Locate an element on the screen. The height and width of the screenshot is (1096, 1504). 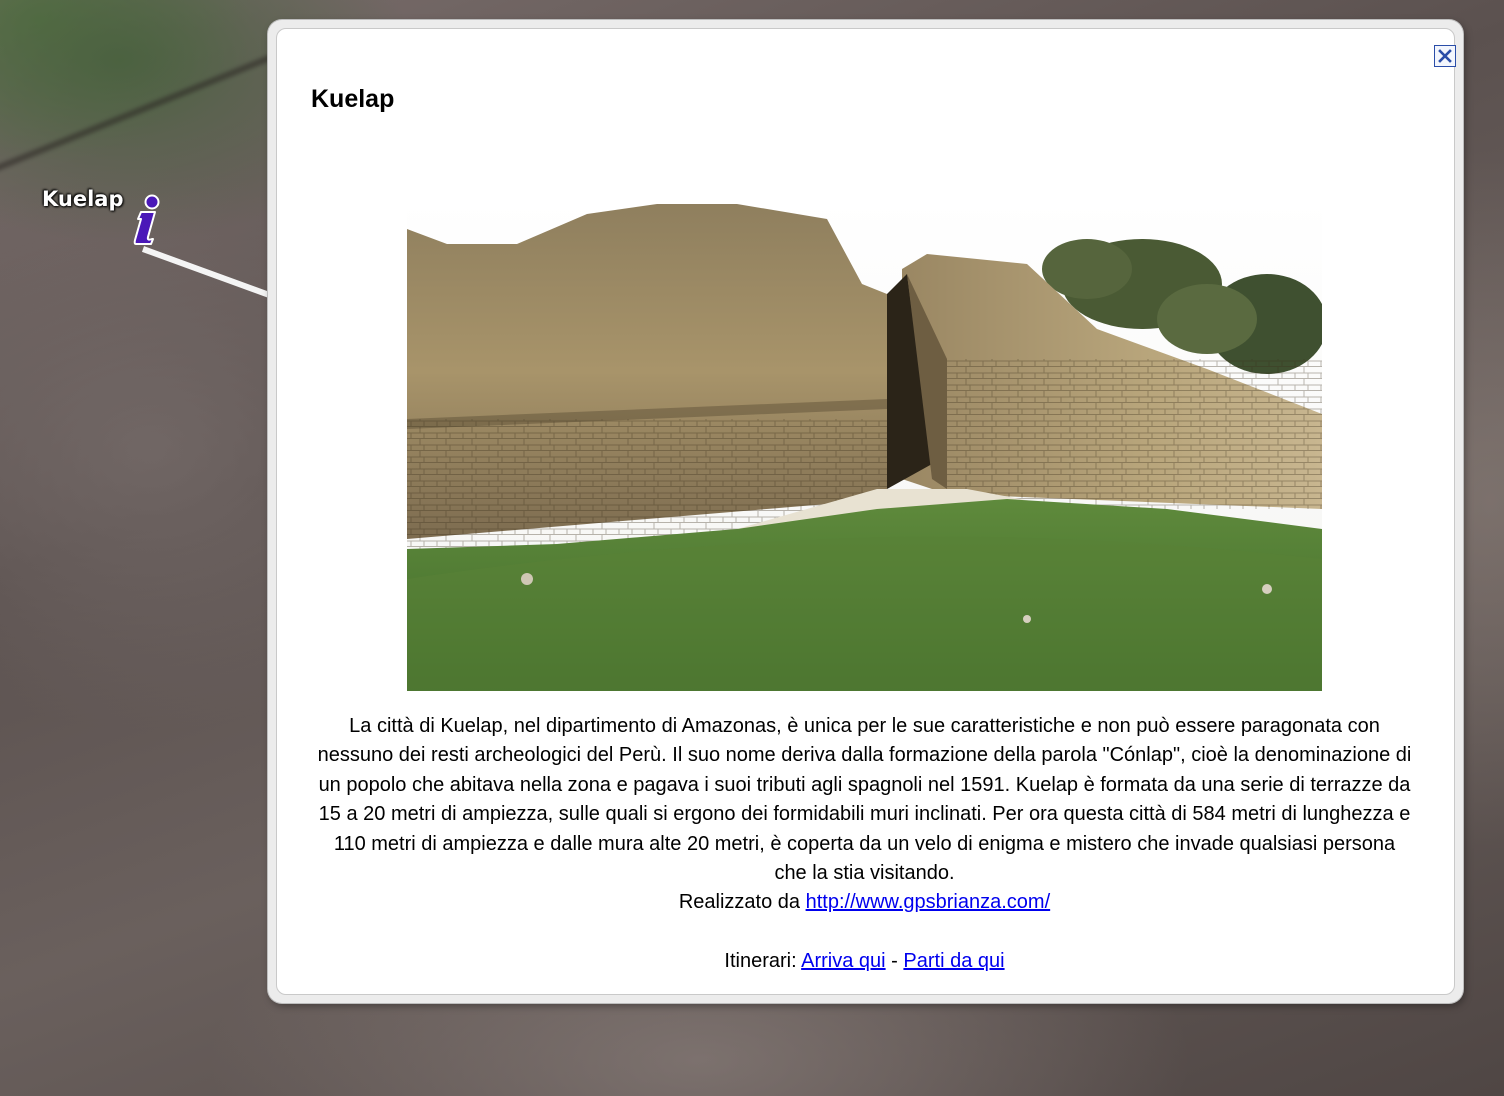
info-icon is located at coordinates (146, 219).